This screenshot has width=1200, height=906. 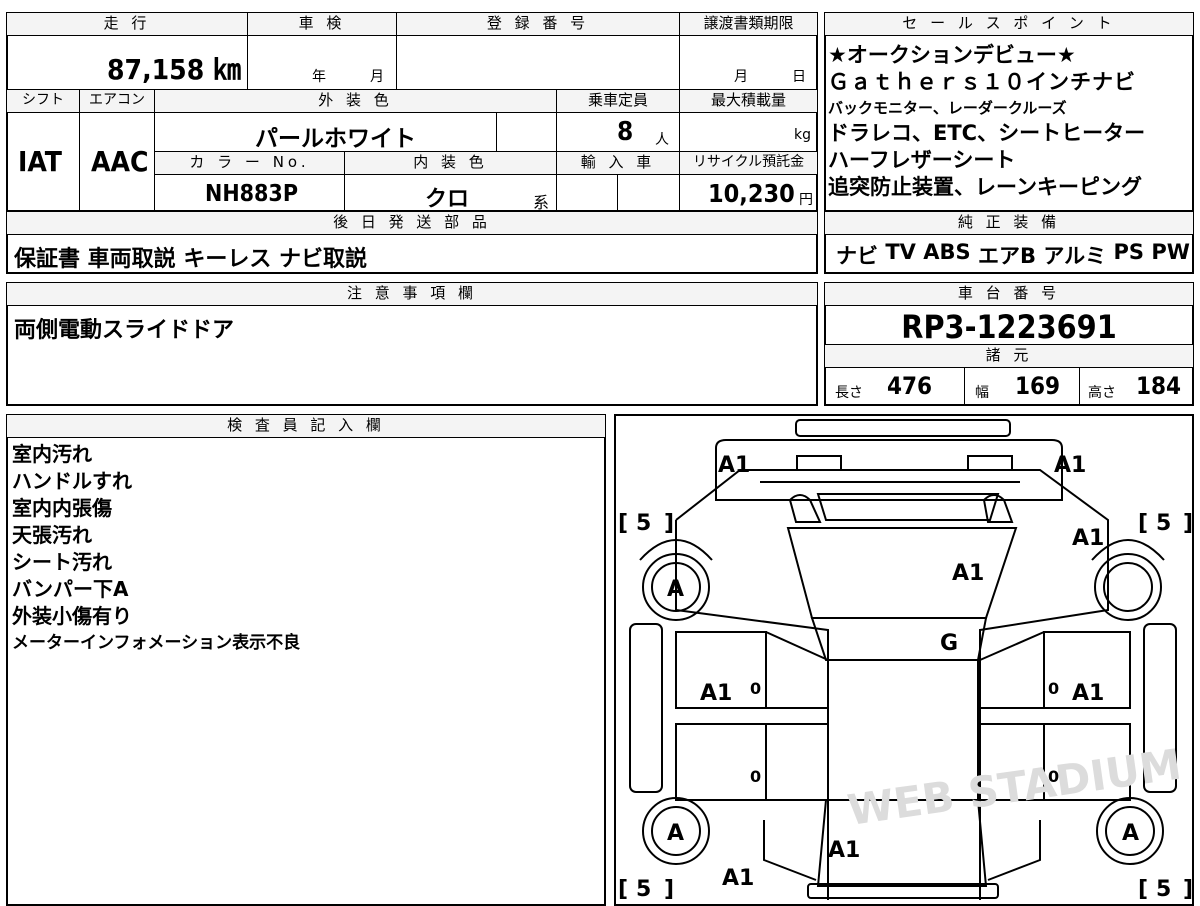 I want to click on inspector-line: メーターインフォメーション表示不良, so click(x=156, y=643).